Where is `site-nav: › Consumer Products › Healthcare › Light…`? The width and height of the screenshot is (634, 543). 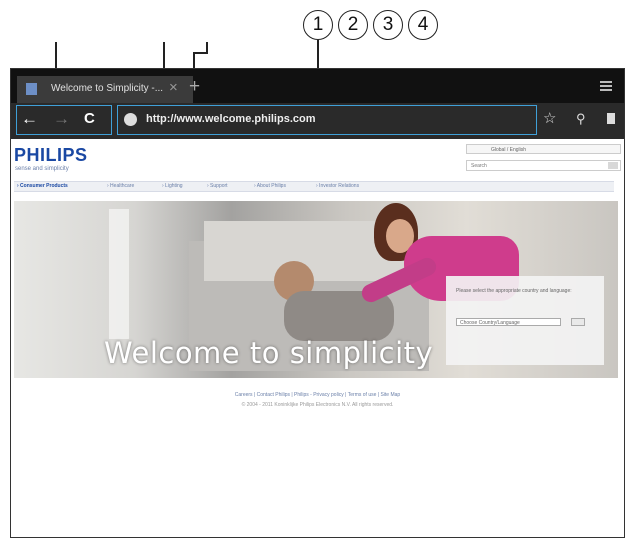
site-nav: › Consumer Products › Healthcare › Light… is located at coordinates (314, 186).